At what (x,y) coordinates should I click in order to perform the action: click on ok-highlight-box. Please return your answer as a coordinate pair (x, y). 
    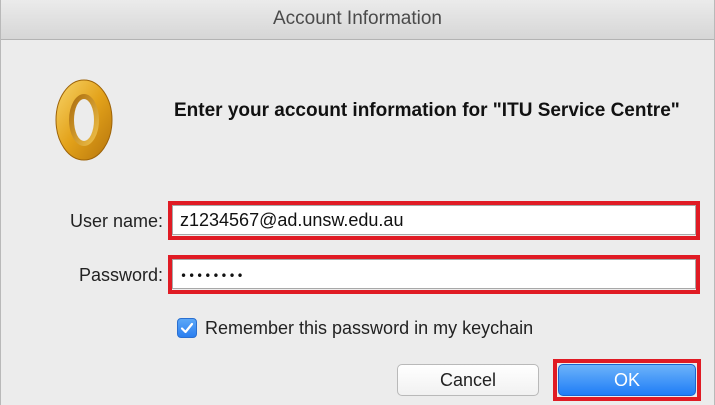
    Looking at the image, I should click on (627, 380).